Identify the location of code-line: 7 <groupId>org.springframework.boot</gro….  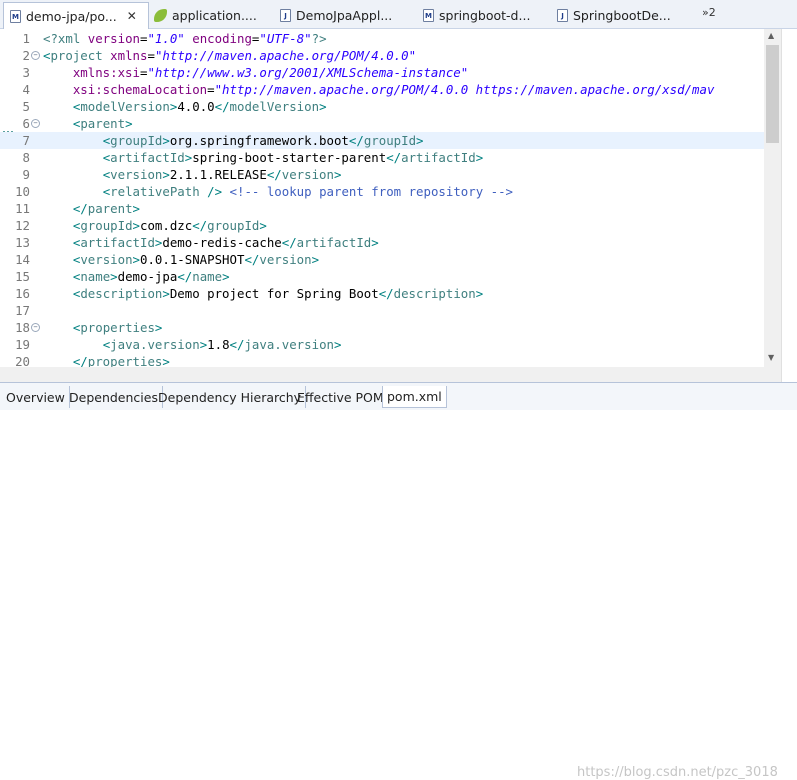
(382, 140).